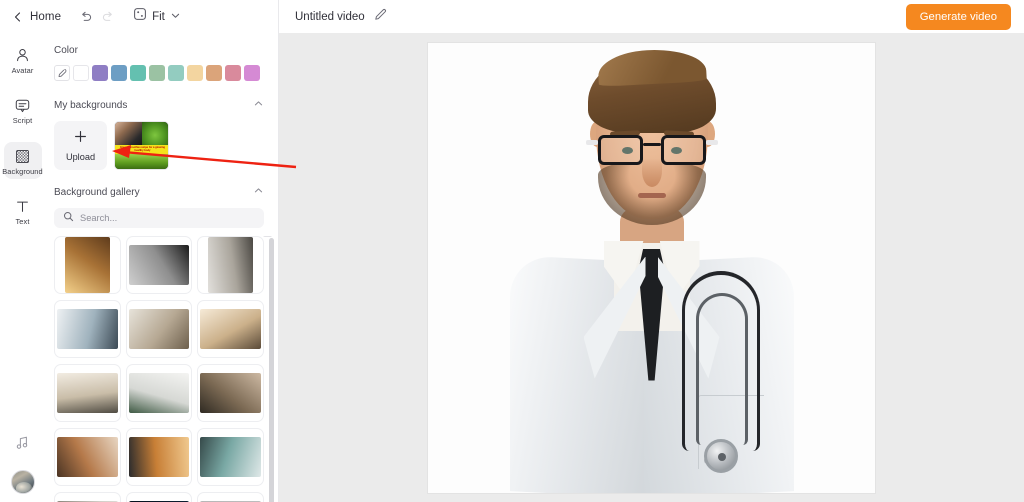 The image size is (1024, 502). Describe the element at coordinates (380, 17) in the screenshot. I see `pencil-icon` at that location.